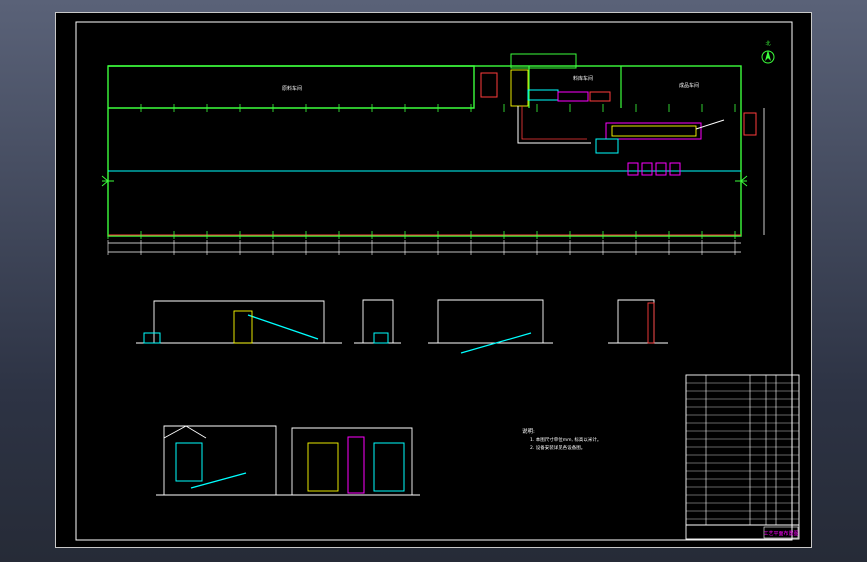 This screenshot has width=867, height=562. I want to click on elevation-1-silo, so click(189, 462).